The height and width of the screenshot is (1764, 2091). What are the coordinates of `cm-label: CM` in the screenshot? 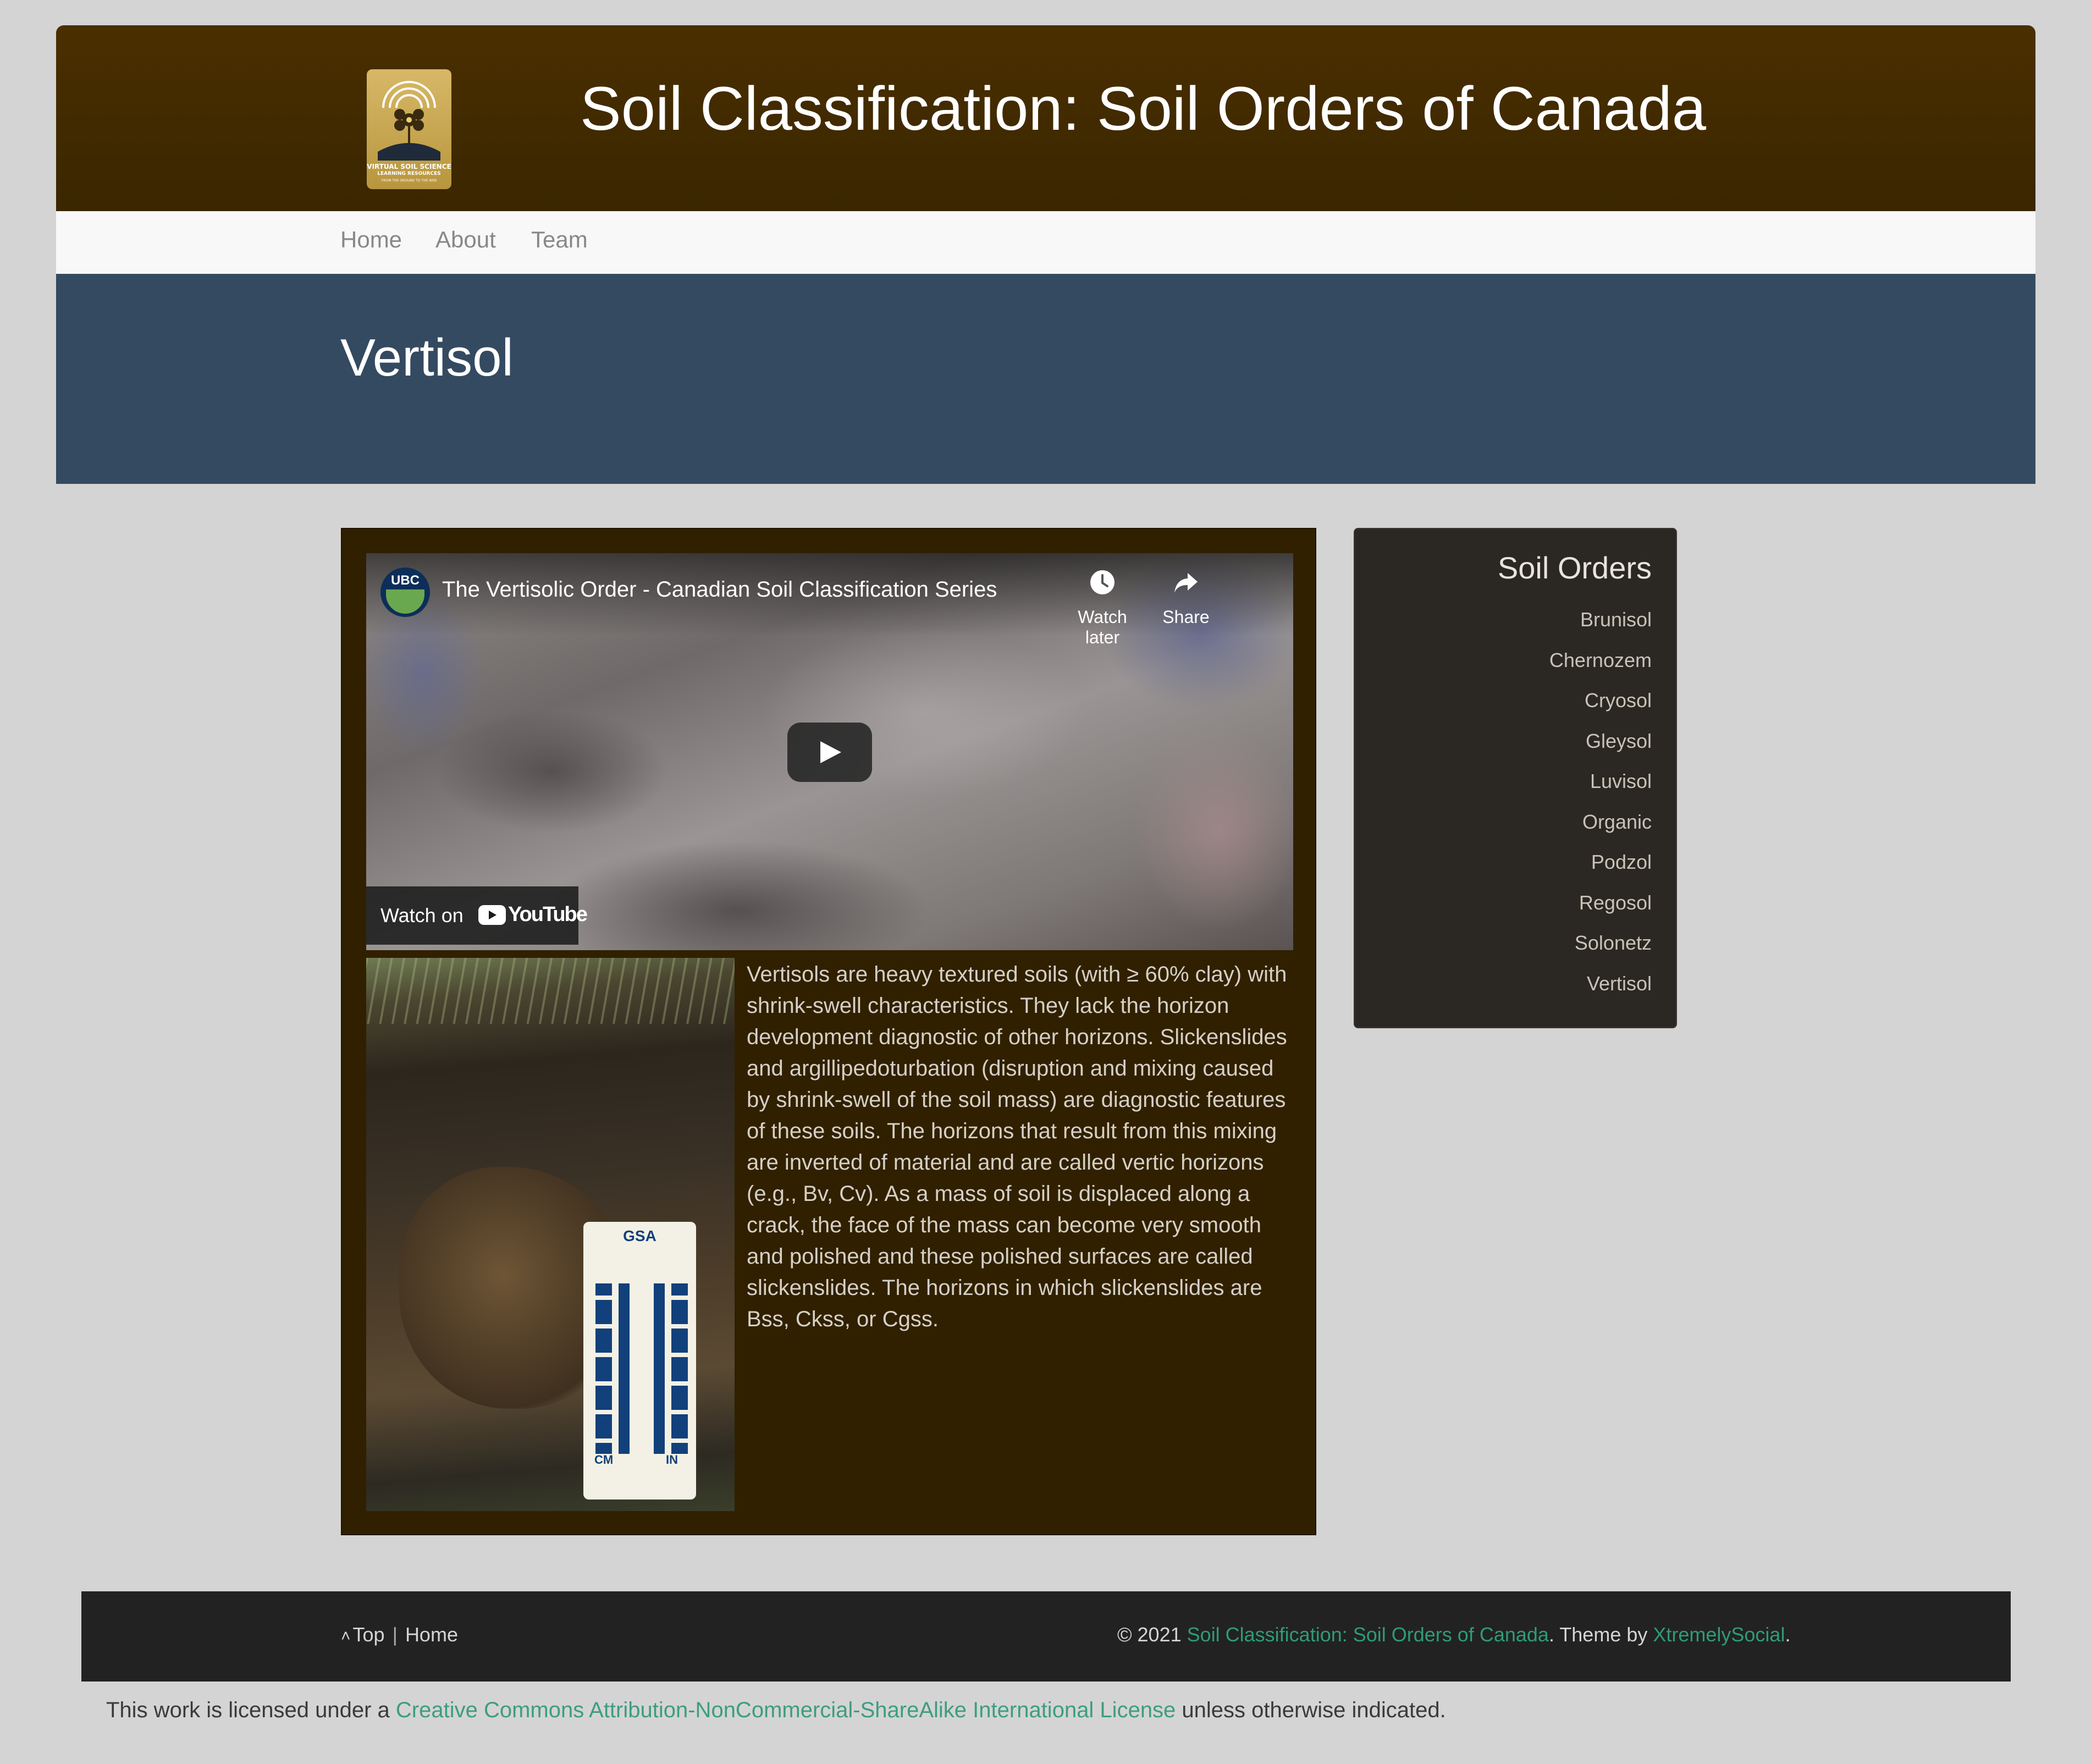 It's located at (604, 1460).